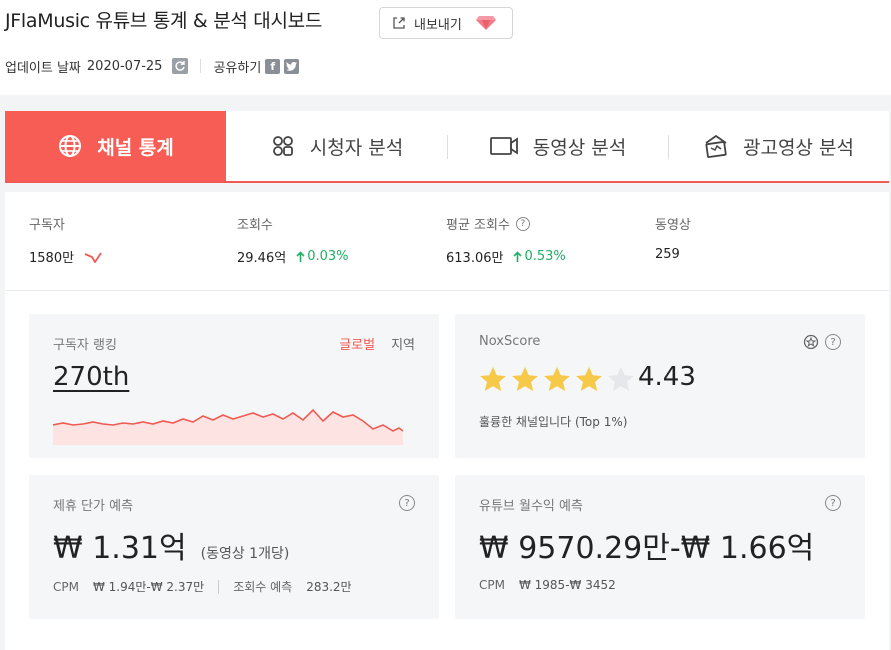 This screenshot has height=650, width=891. What do you see at coordinates (716, 146) in the screenshot?
I see `ad-icon` at bounding box center [716, 146].